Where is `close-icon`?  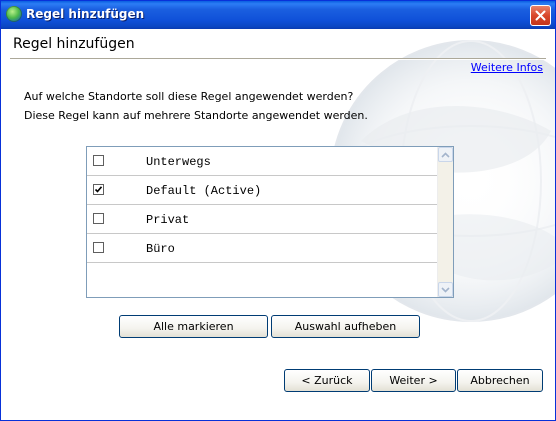 close-icon is located at coordinates (540, 15).